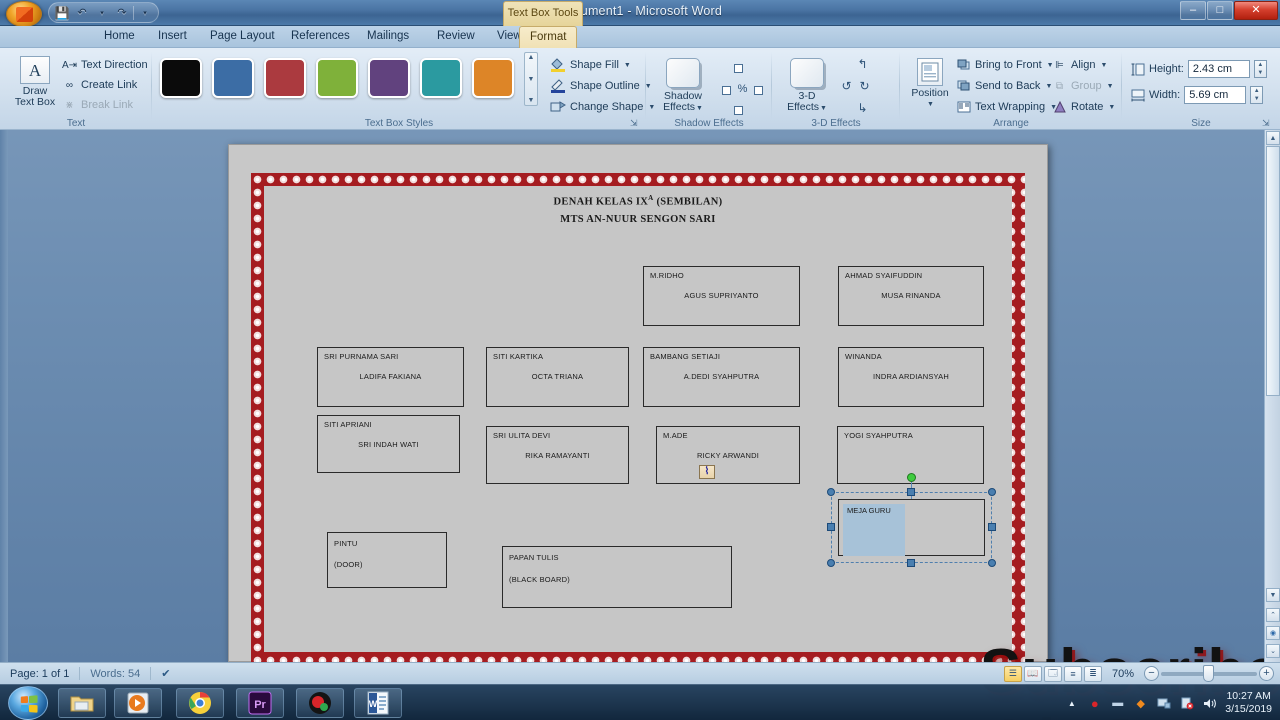 This screenshot has height=720, width=1280. I want to click on zoom-slider-thumb, so click(1208, 673).